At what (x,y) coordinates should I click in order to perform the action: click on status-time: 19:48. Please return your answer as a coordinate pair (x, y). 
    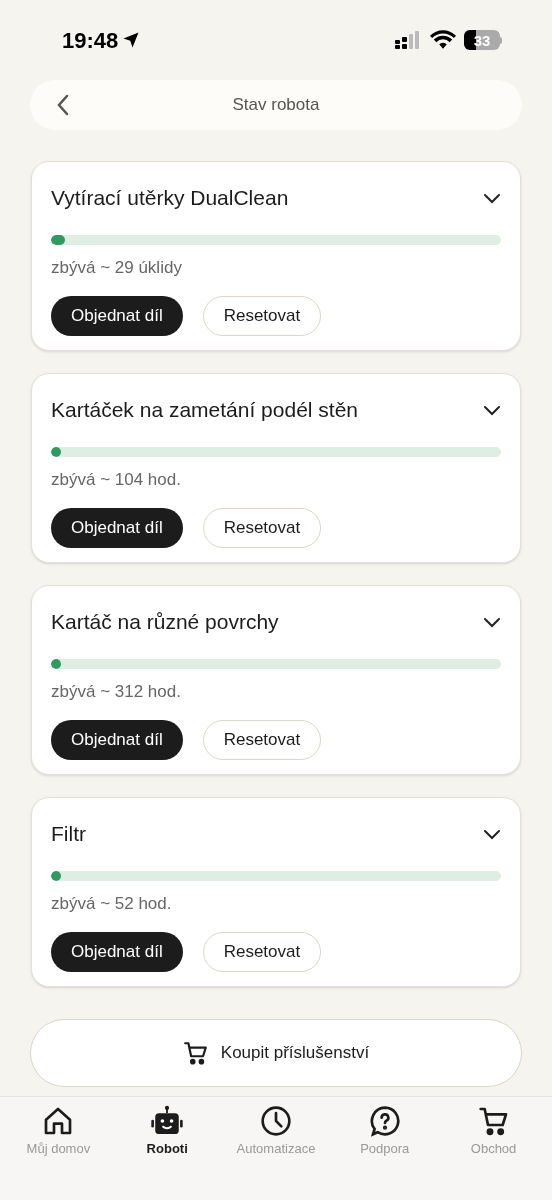
    Looking at the image, I should click on (90, 40).